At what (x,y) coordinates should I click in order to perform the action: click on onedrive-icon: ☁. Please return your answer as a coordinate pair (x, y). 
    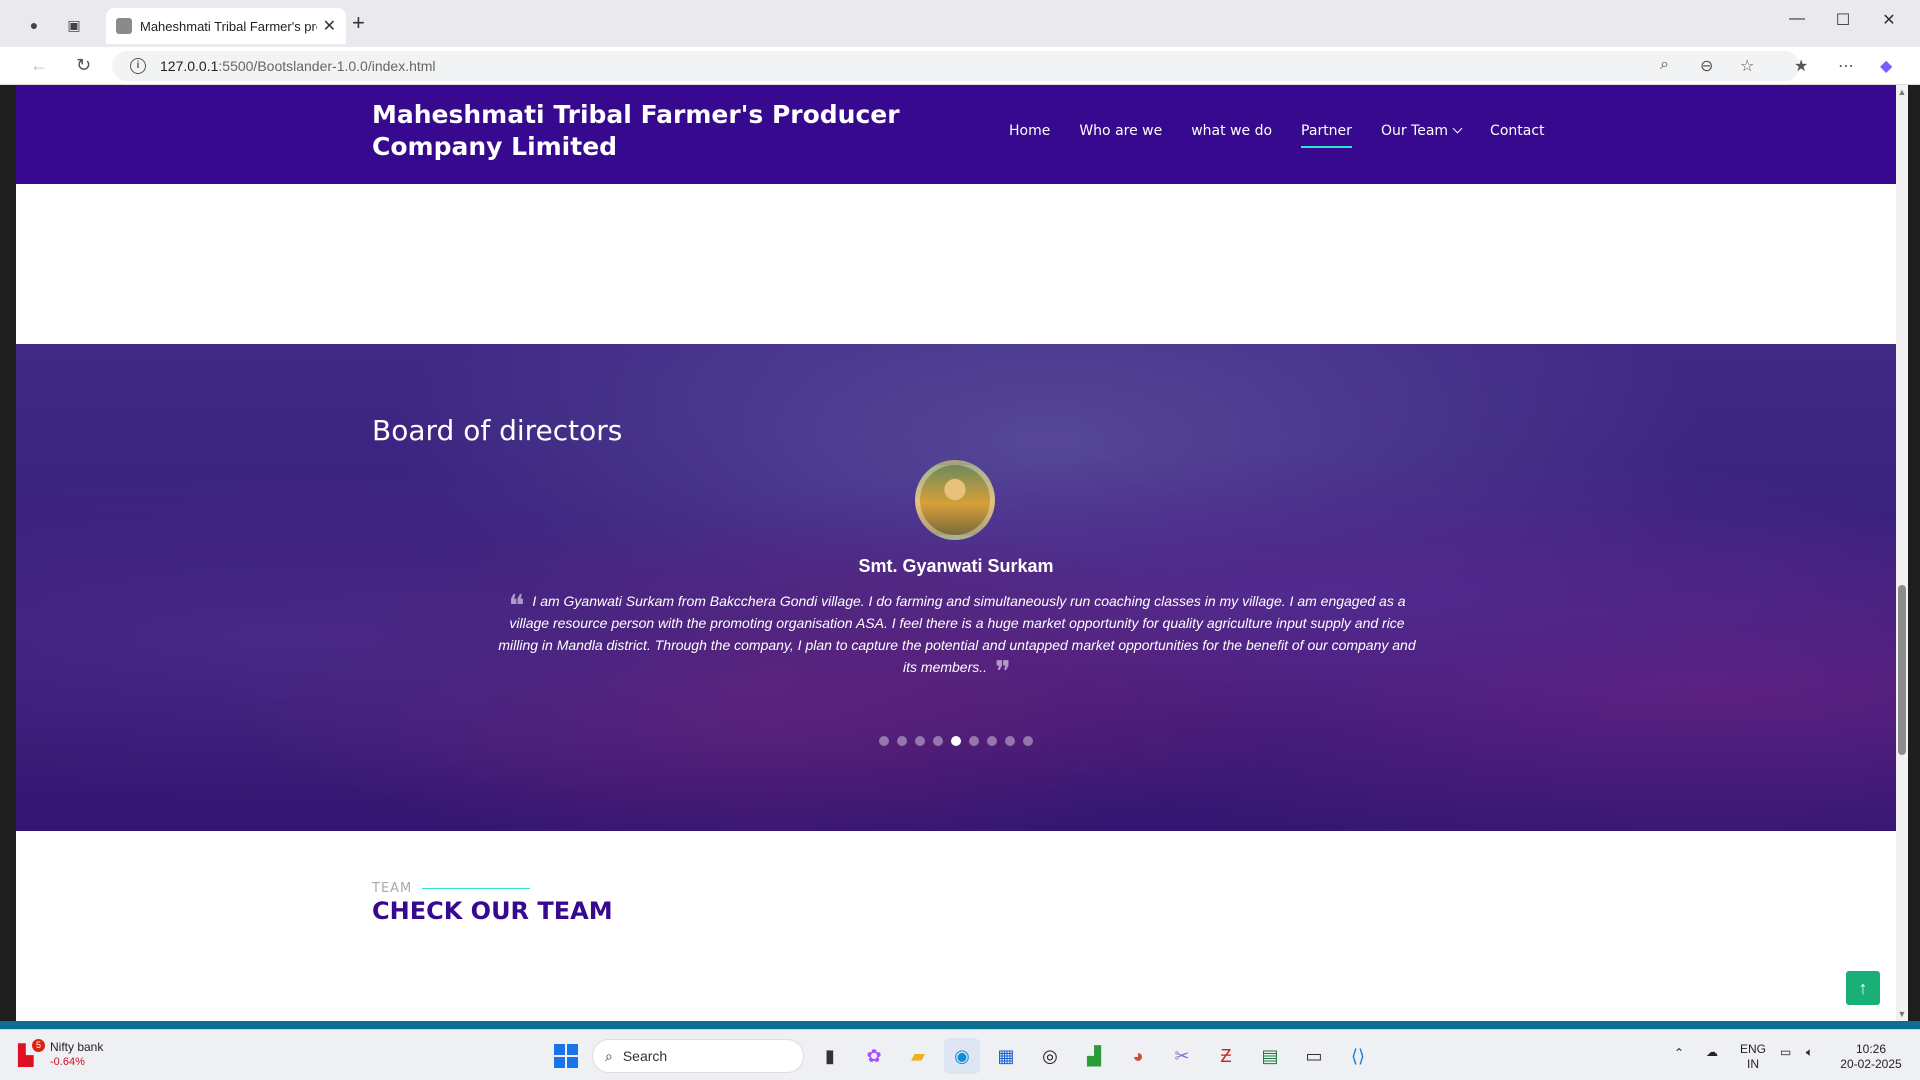
    Looking at the image, I should click on (1712, 1052).